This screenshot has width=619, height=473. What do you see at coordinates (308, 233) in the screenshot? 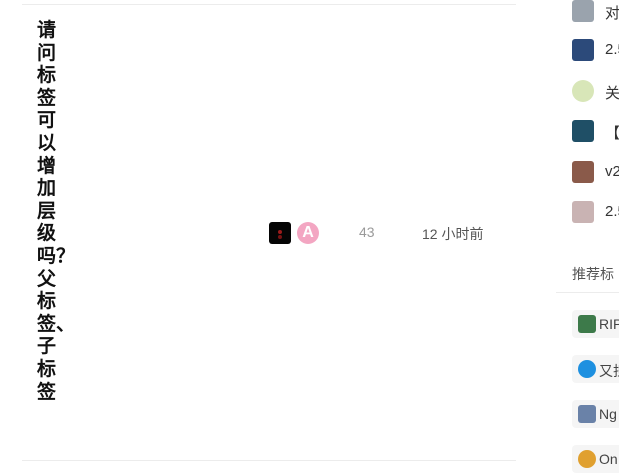
I see `participant-avatar: A` at bounding box center [308, 233].